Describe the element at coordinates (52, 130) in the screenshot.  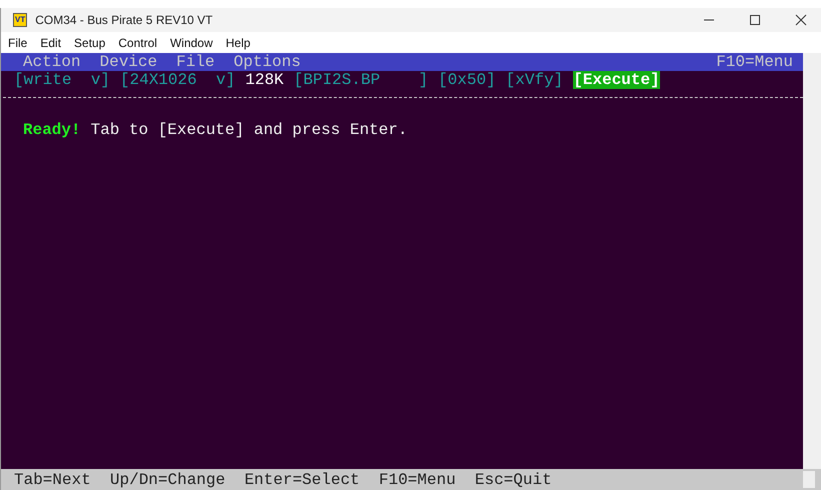
I see `status-label: Ready!` at that location.